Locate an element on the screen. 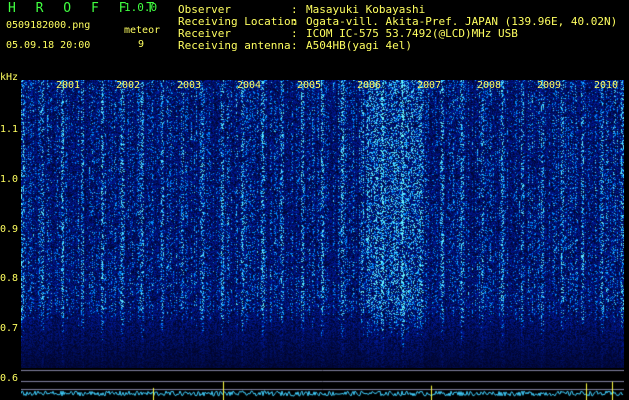 The height and width of the screenshot is (400, 629). minute-marker: 2004 is located at coordinates (249, 85).